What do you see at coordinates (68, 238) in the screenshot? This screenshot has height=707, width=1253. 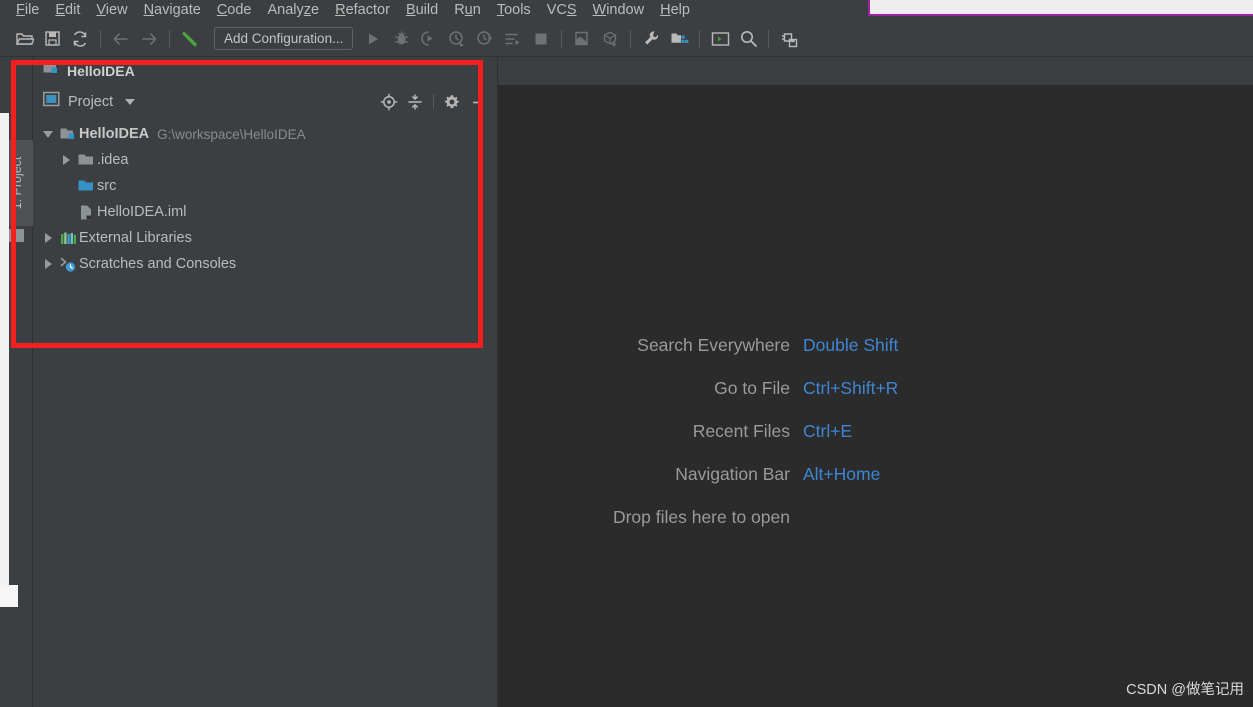 I see `libraries-icon` at bounding box center [68, 238].